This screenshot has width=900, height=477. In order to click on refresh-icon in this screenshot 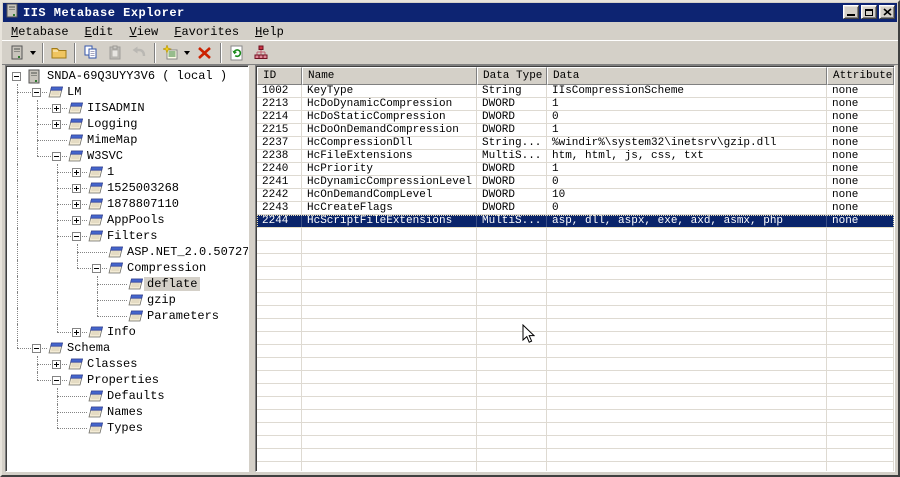, I will do `click(236, 52)`.